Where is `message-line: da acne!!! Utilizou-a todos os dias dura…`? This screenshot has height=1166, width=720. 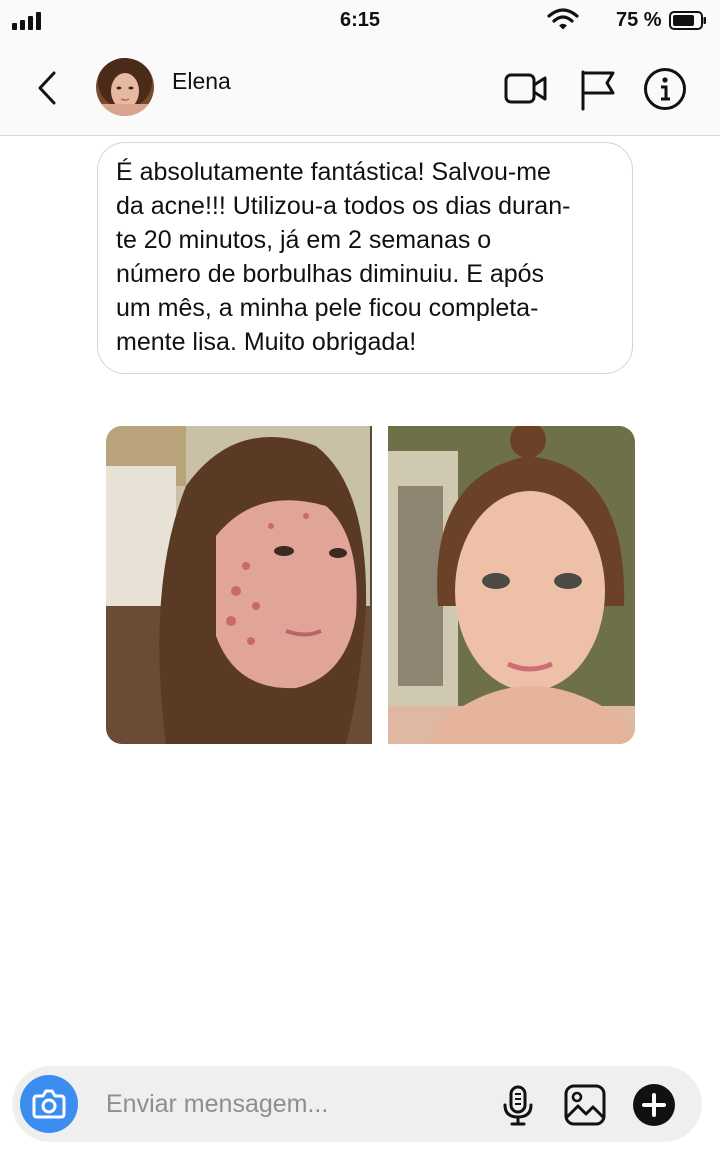 message-line: da acne!!! Utilizou-a todos os dias dura… is located at coordinates (343, 206).